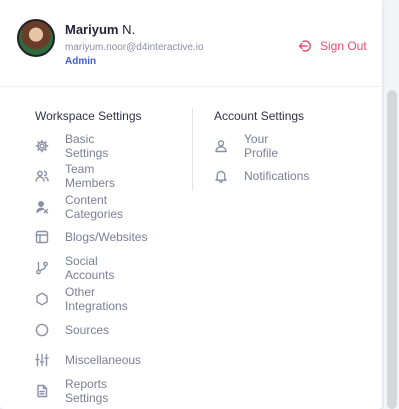 The image size is (399, 409). I want to click on category-person-icon, so click(42, 207).